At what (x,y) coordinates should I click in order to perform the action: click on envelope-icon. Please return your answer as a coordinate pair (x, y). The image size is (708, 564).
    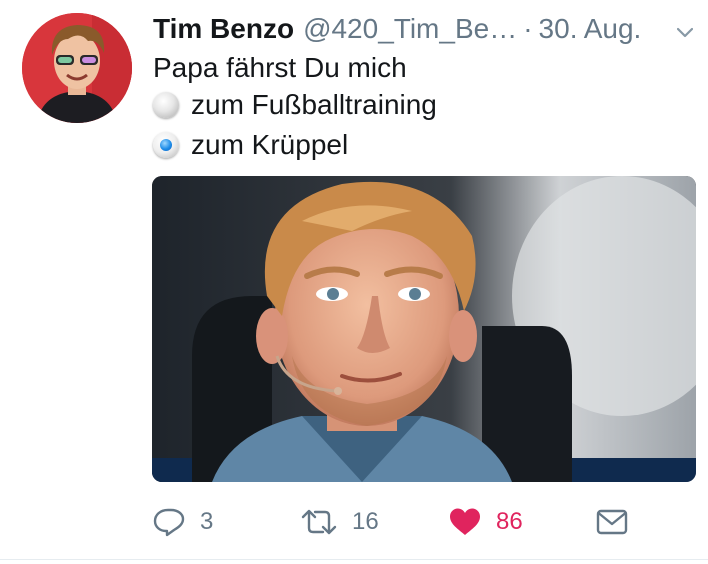
    Looking at the image, I should click on (612, 522).